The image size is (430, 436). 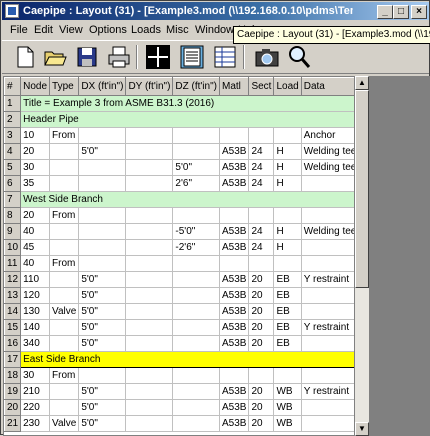 What do you see at coordinates (43, 30) in the screenshot?
I see `menu-edit: Edit` at bounding box center [43, 30].